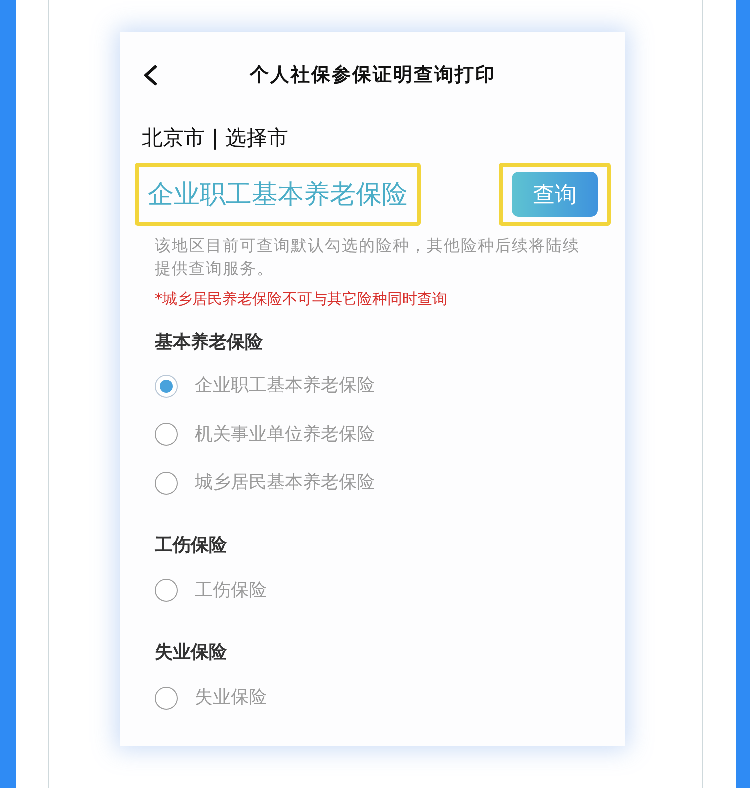  Describe the element at coordinates (368, 257) in the screenshot. I see `notice-text: 该地区目前可查询默认勾选的险种，其他险种后续将陆续提供查询服务。` at that location.